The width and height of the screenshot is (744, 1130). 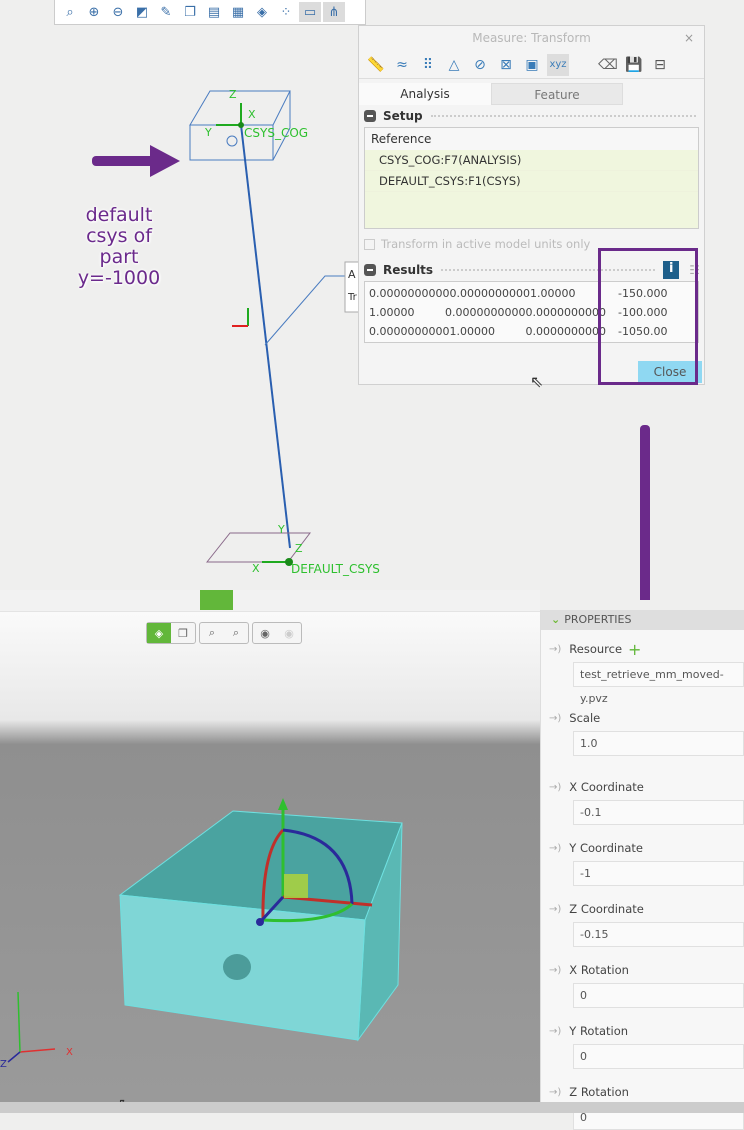 What do you see at coordinates (403, 116) in the screenshot?
I see `section-title: Setup` at bounding box center [403, 116].